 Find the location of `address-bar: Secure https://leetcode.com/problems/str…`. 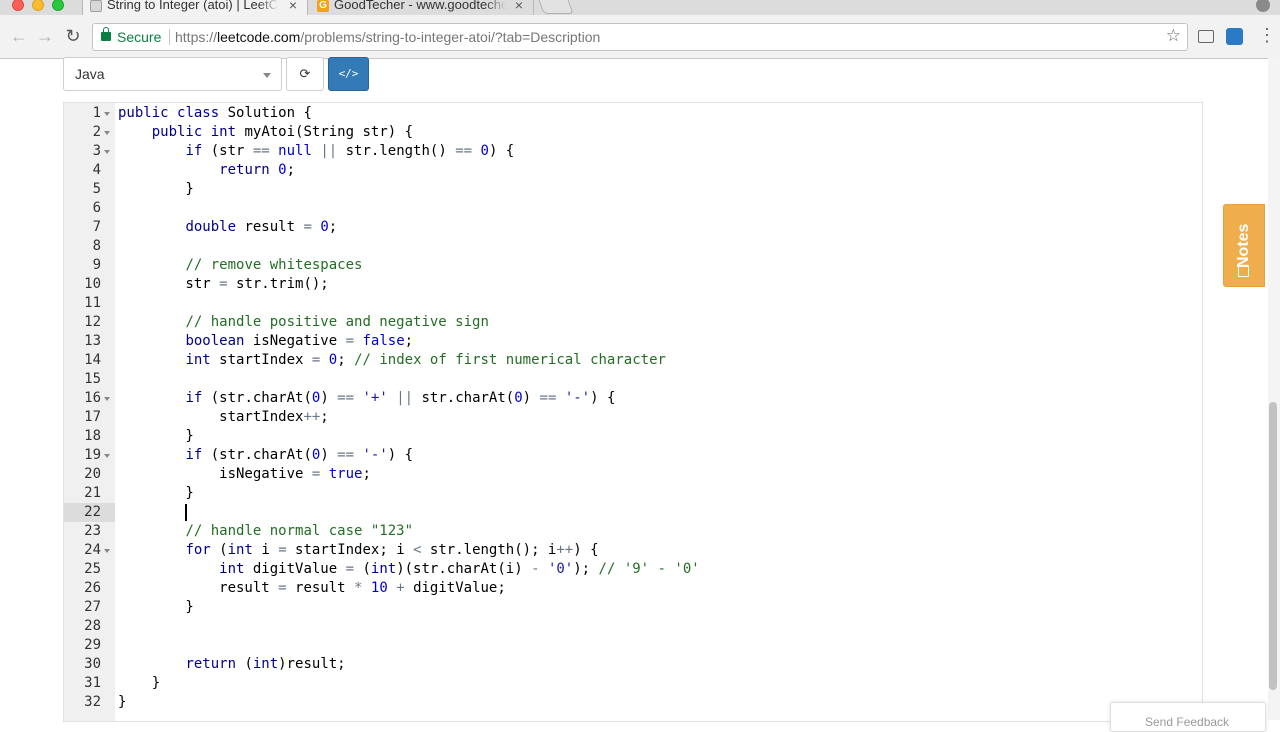

address-bar: Secure https://leetcode.com/problems/str… is located at coordinates (640, 37).